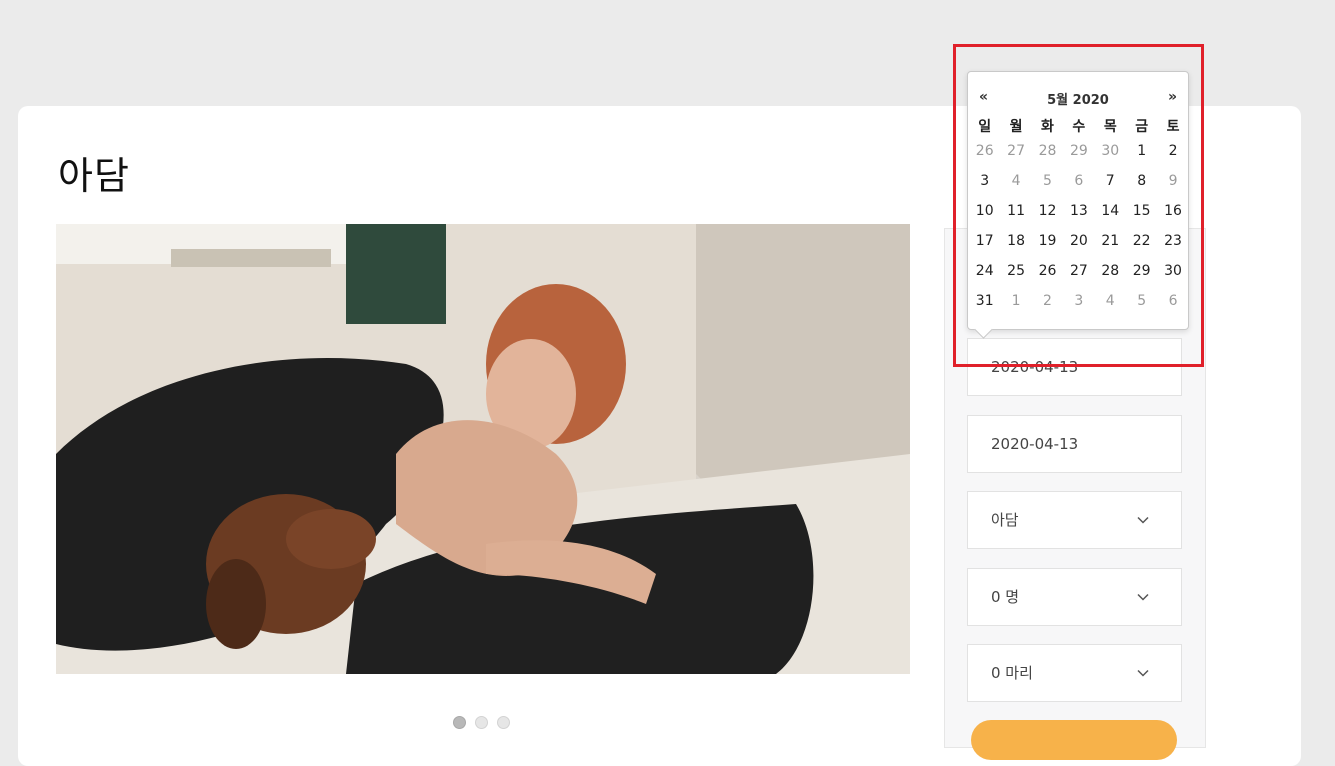  I want to click on datepicker-day: 31, so click(984, 301).